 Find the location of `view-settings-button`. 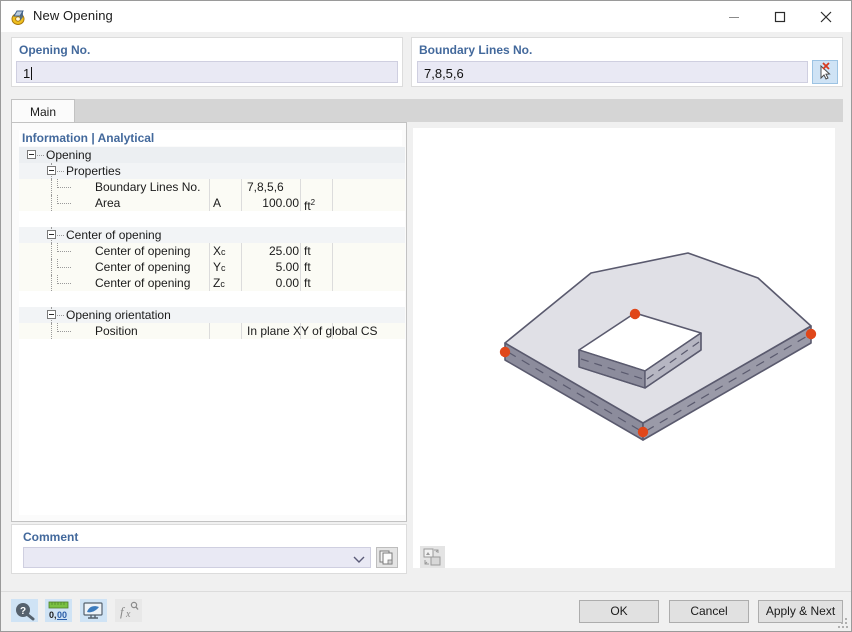

view-settings-button is located at coordinates (432, 557).